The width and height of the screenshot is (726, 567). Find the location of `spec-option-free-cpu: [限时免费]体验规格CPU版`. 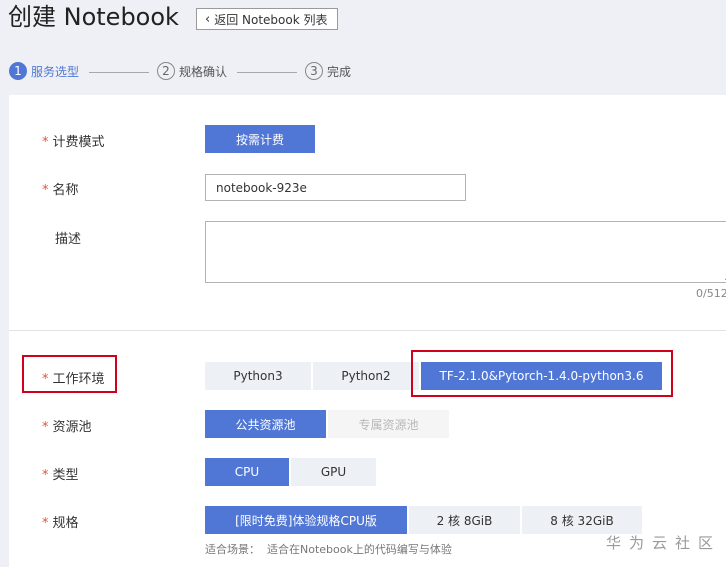

spec-option-free-cpu: [限时免费]体验规格CPU版 is located at coordinates (306, 520).